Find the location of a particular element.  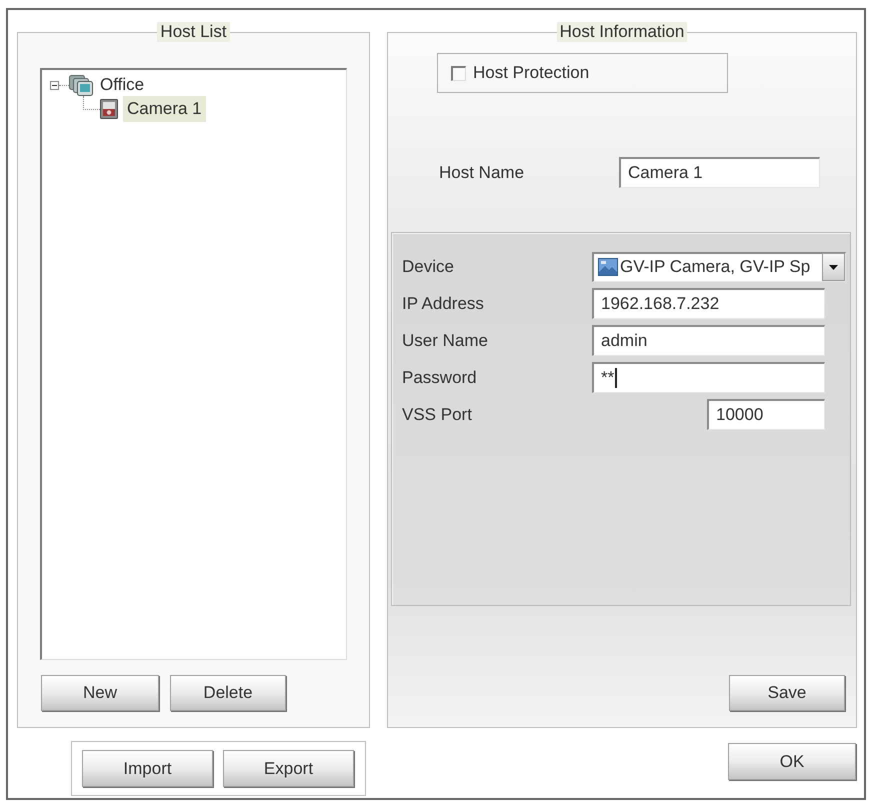

save-button: Save is located at coordinates (787, 693).